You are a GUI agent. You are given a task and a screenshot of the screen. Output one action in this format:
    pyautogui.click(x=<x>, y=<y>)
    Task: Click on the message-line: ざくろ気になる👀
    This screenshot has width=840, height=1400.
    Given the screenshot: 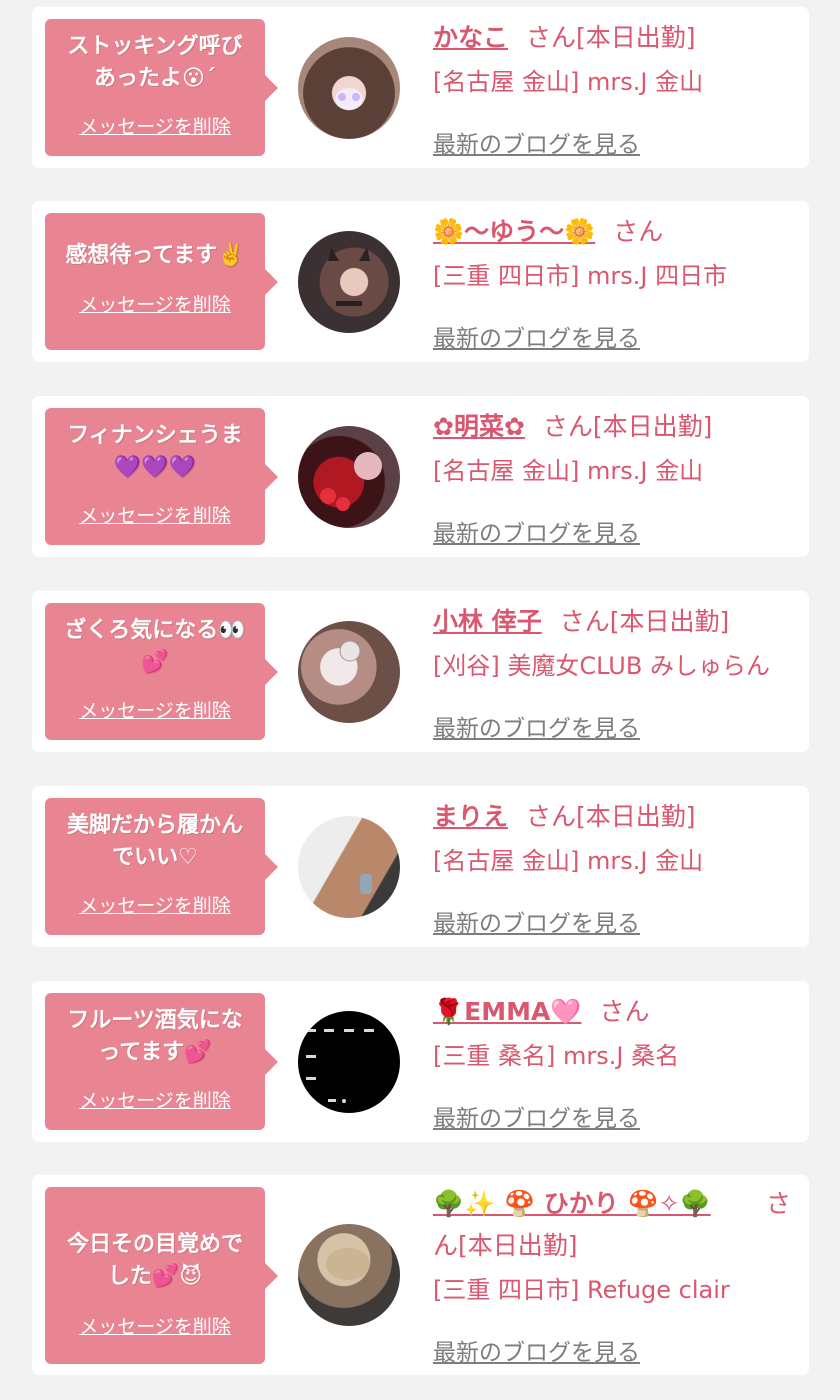 What is the action you would take?
    pyautogui.click(x=155, y=630)
    